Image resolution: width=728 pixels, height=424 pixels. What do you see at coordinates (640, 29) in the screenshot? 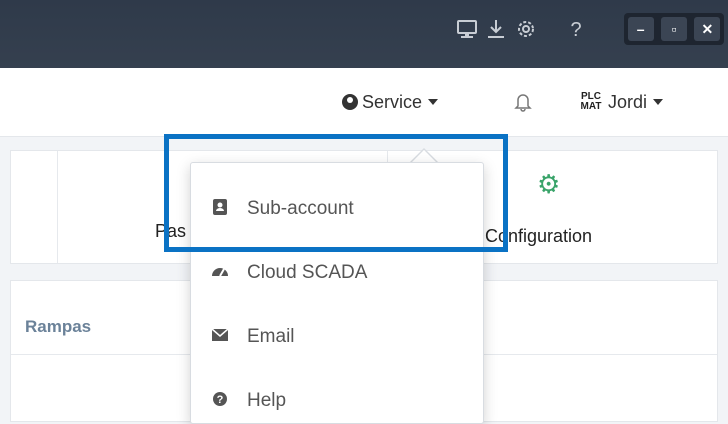
I see `minimize-button: –` at bounding box center [640, 29].